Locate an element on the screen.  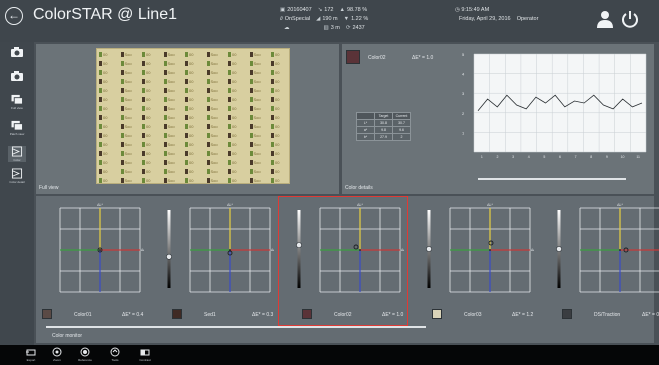
back-button: ← is located at coordinates (14, 16).